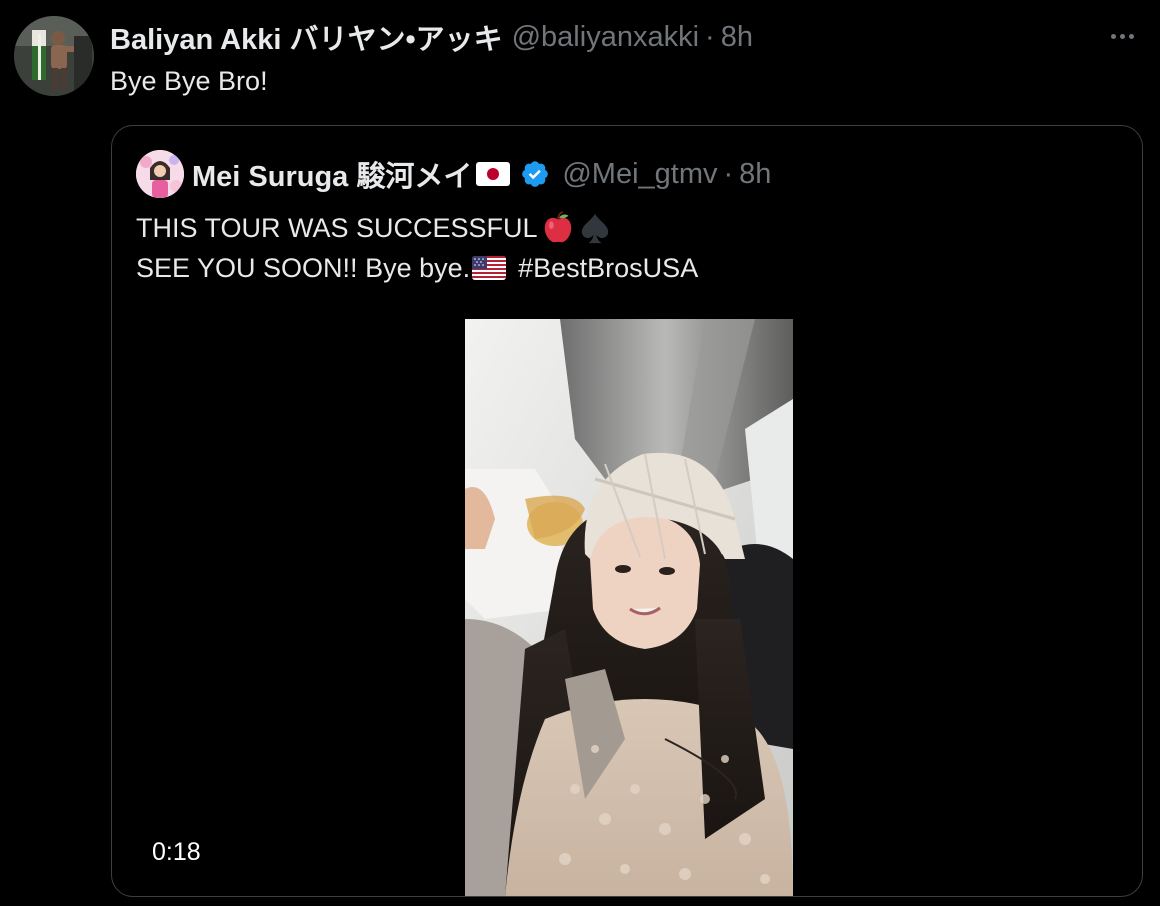  I want to click on quoted-tweet-timestamp: 8h, so click(755, 174).